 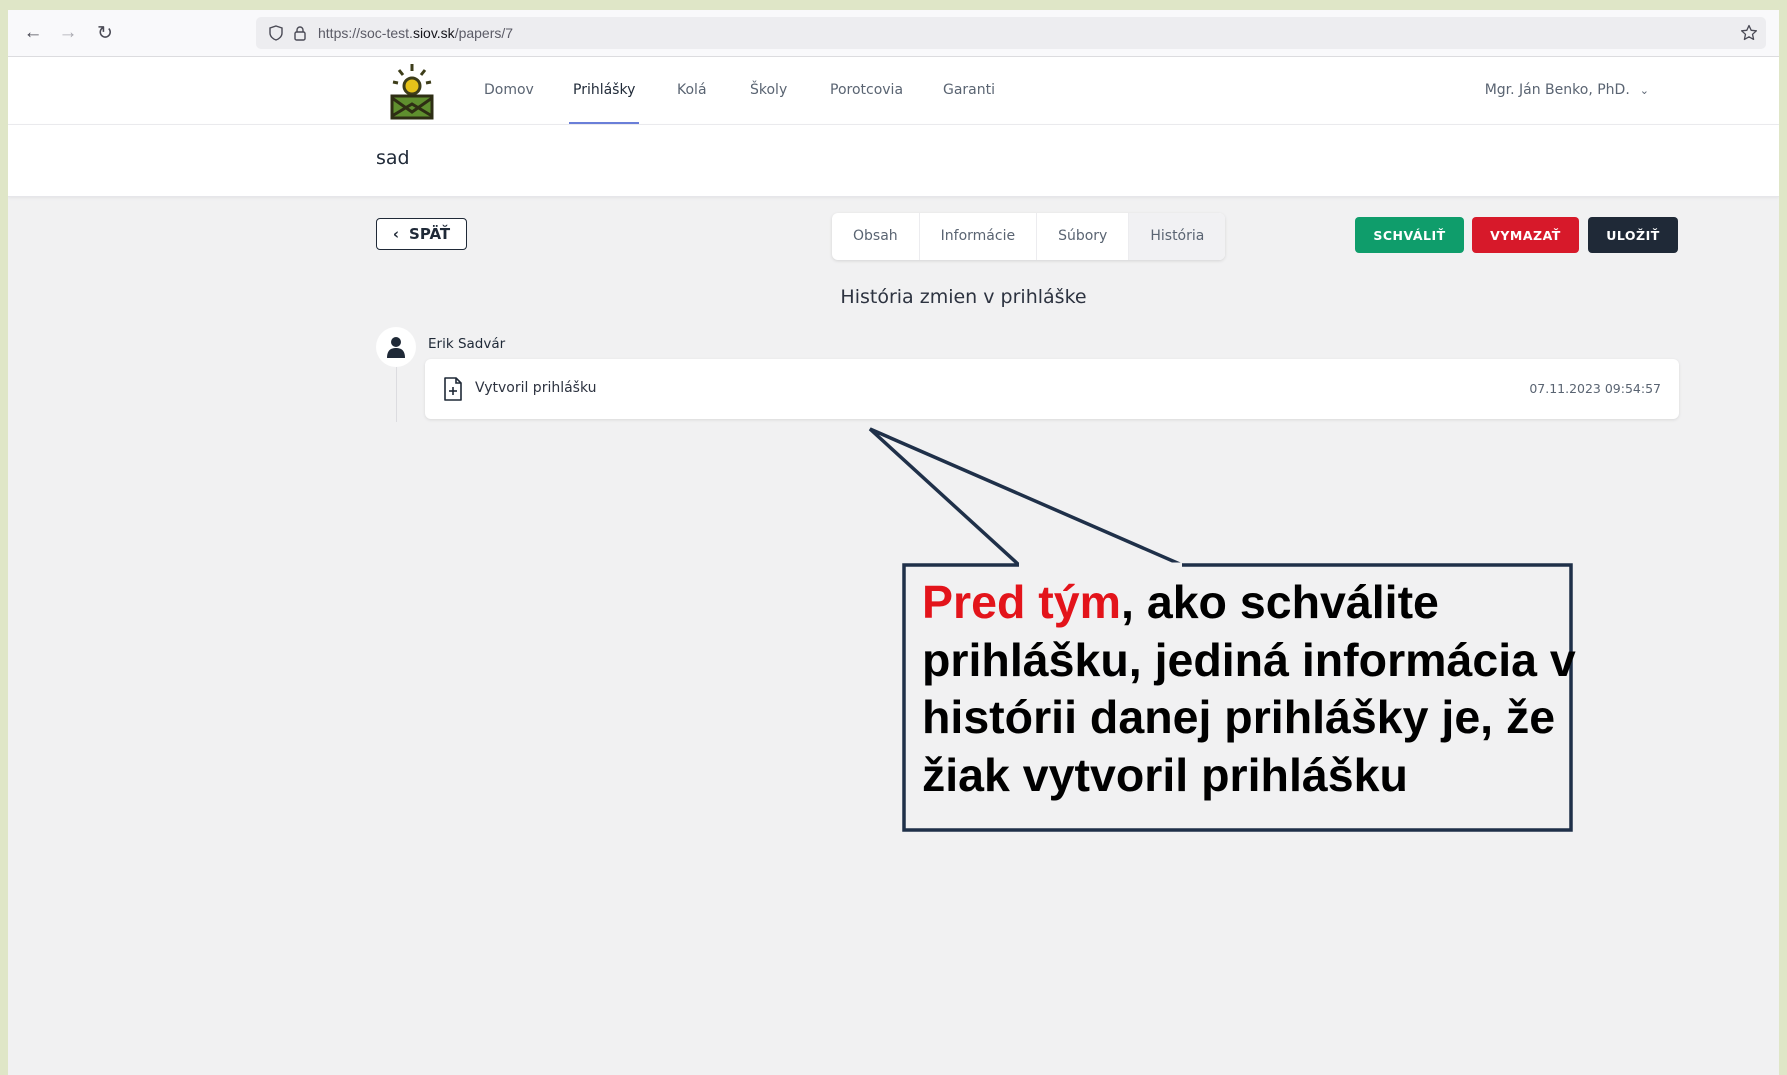 I want to click on history-title: História zmien v prihláške, so click(x=963, y=297).